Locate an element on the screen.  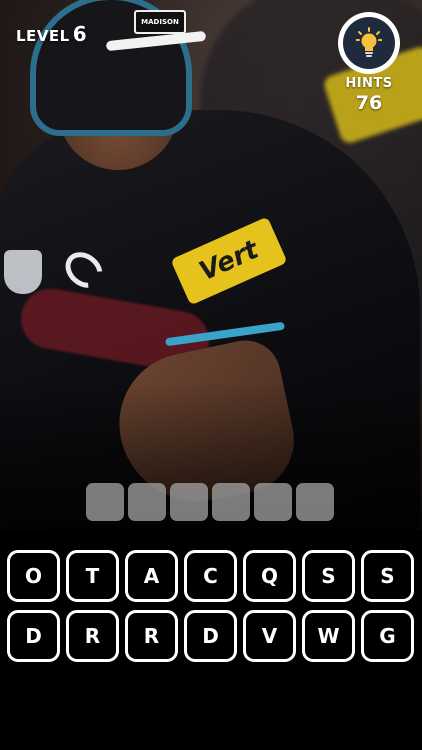
letter-keyboard: O T A C Q S S D R R D V W G is located at coordinates (212, 606).